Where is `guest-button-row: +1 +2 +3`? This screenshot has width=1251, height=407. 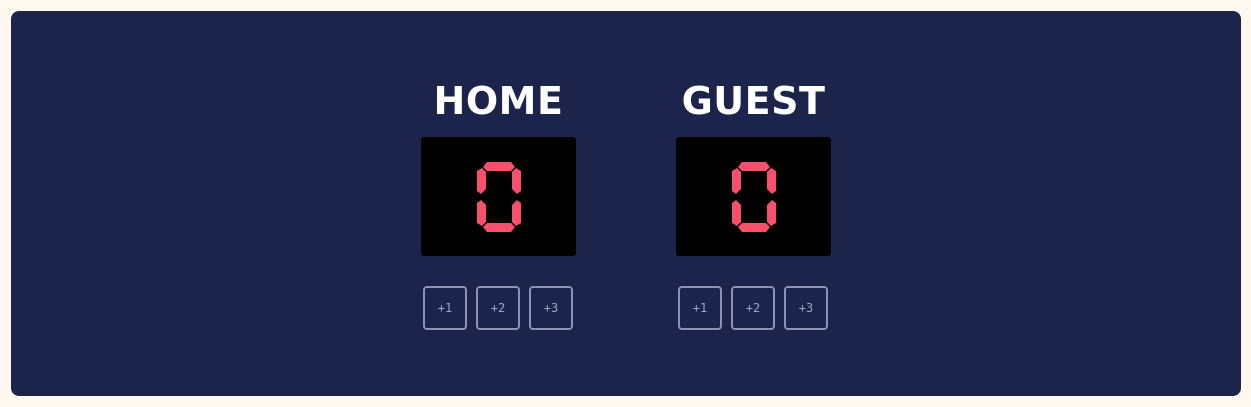
guest-button-row: +1 +2 +3 is located at coordinates (753, 308).